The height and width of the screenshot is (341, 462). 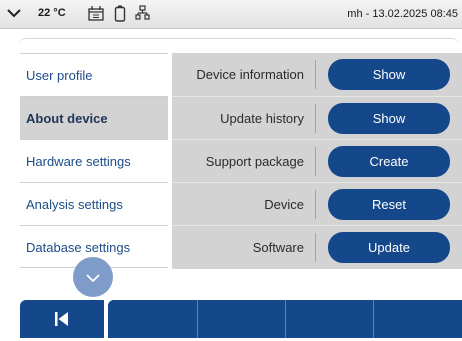 I want to click on row-label: Update history, so click(x=262, y=118).